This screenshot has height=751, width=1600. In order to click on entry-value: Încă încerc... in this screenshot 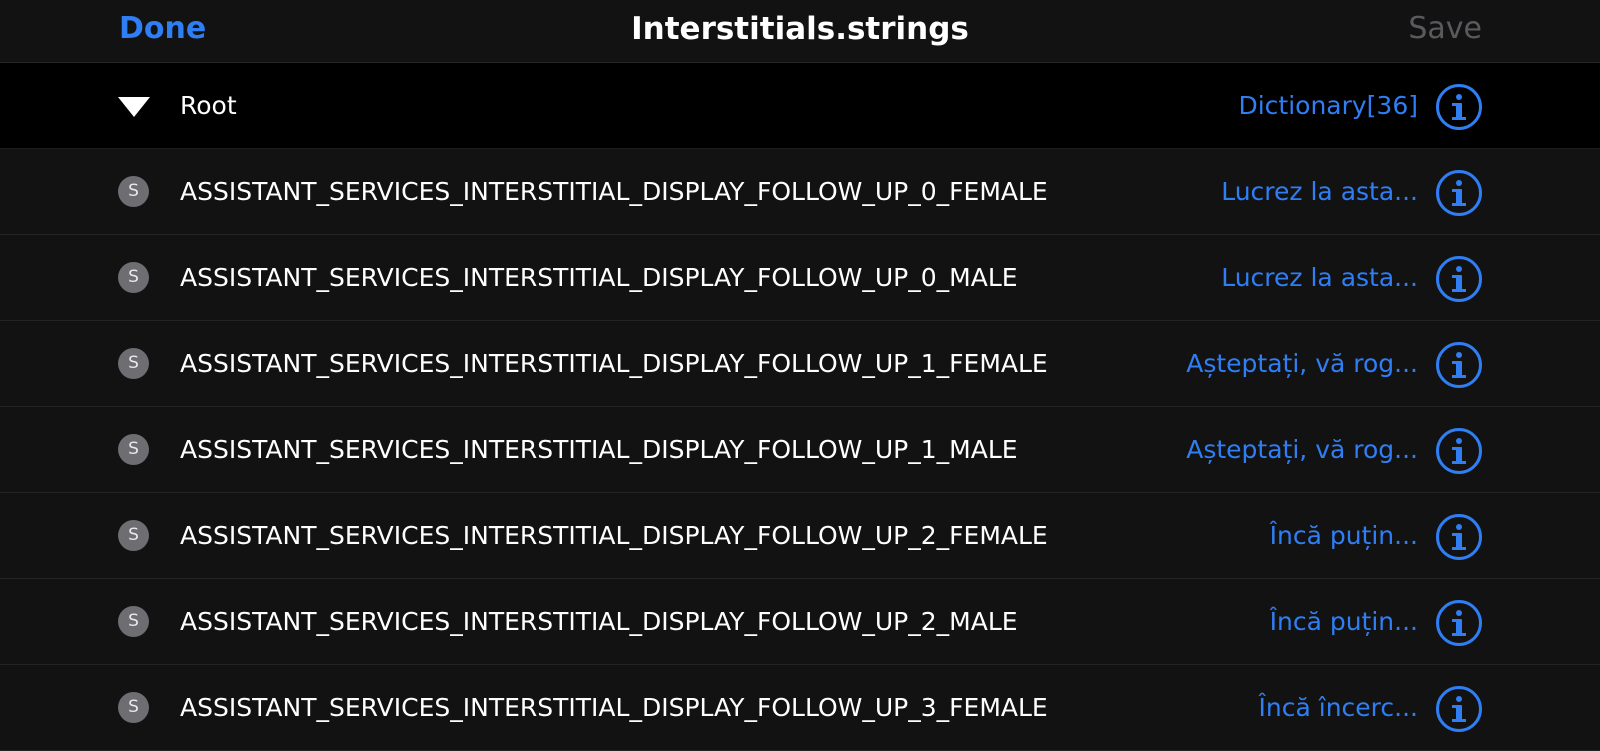, I will do `click(1338, 708)`.